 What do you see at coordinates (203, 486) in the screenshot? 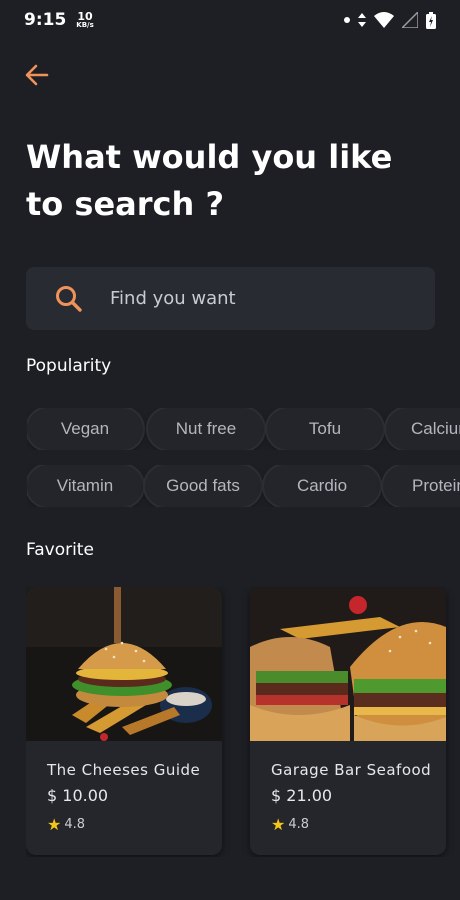
I see `chip-good-fats: Good fats` at bounding box center [203, 486].